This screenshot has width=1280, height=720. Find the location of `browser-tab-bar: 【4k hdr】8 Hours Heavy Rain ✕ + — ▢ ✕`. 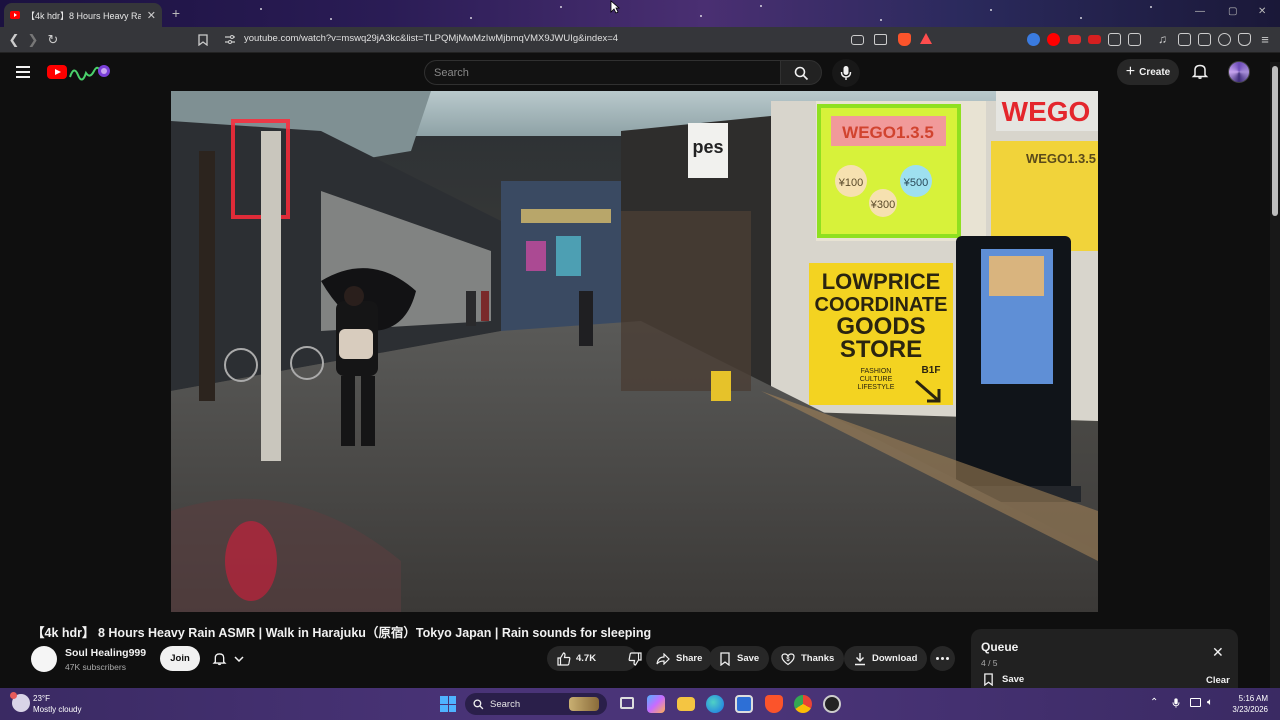

browser-tab-bar: 【4k hdr】8 Hours Heavy Rain ✕ + — ▢ ✕ is located at coordinates (640, 13).